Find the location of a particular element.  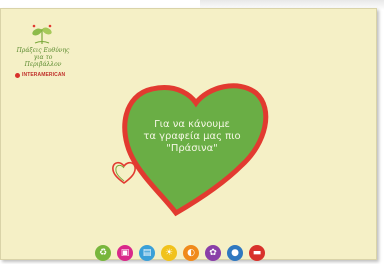

topic-icon-bar: ♻ ▣ ▤ ☀ ◐ ✿ ● ▬ is located at coordinates (180, 253).